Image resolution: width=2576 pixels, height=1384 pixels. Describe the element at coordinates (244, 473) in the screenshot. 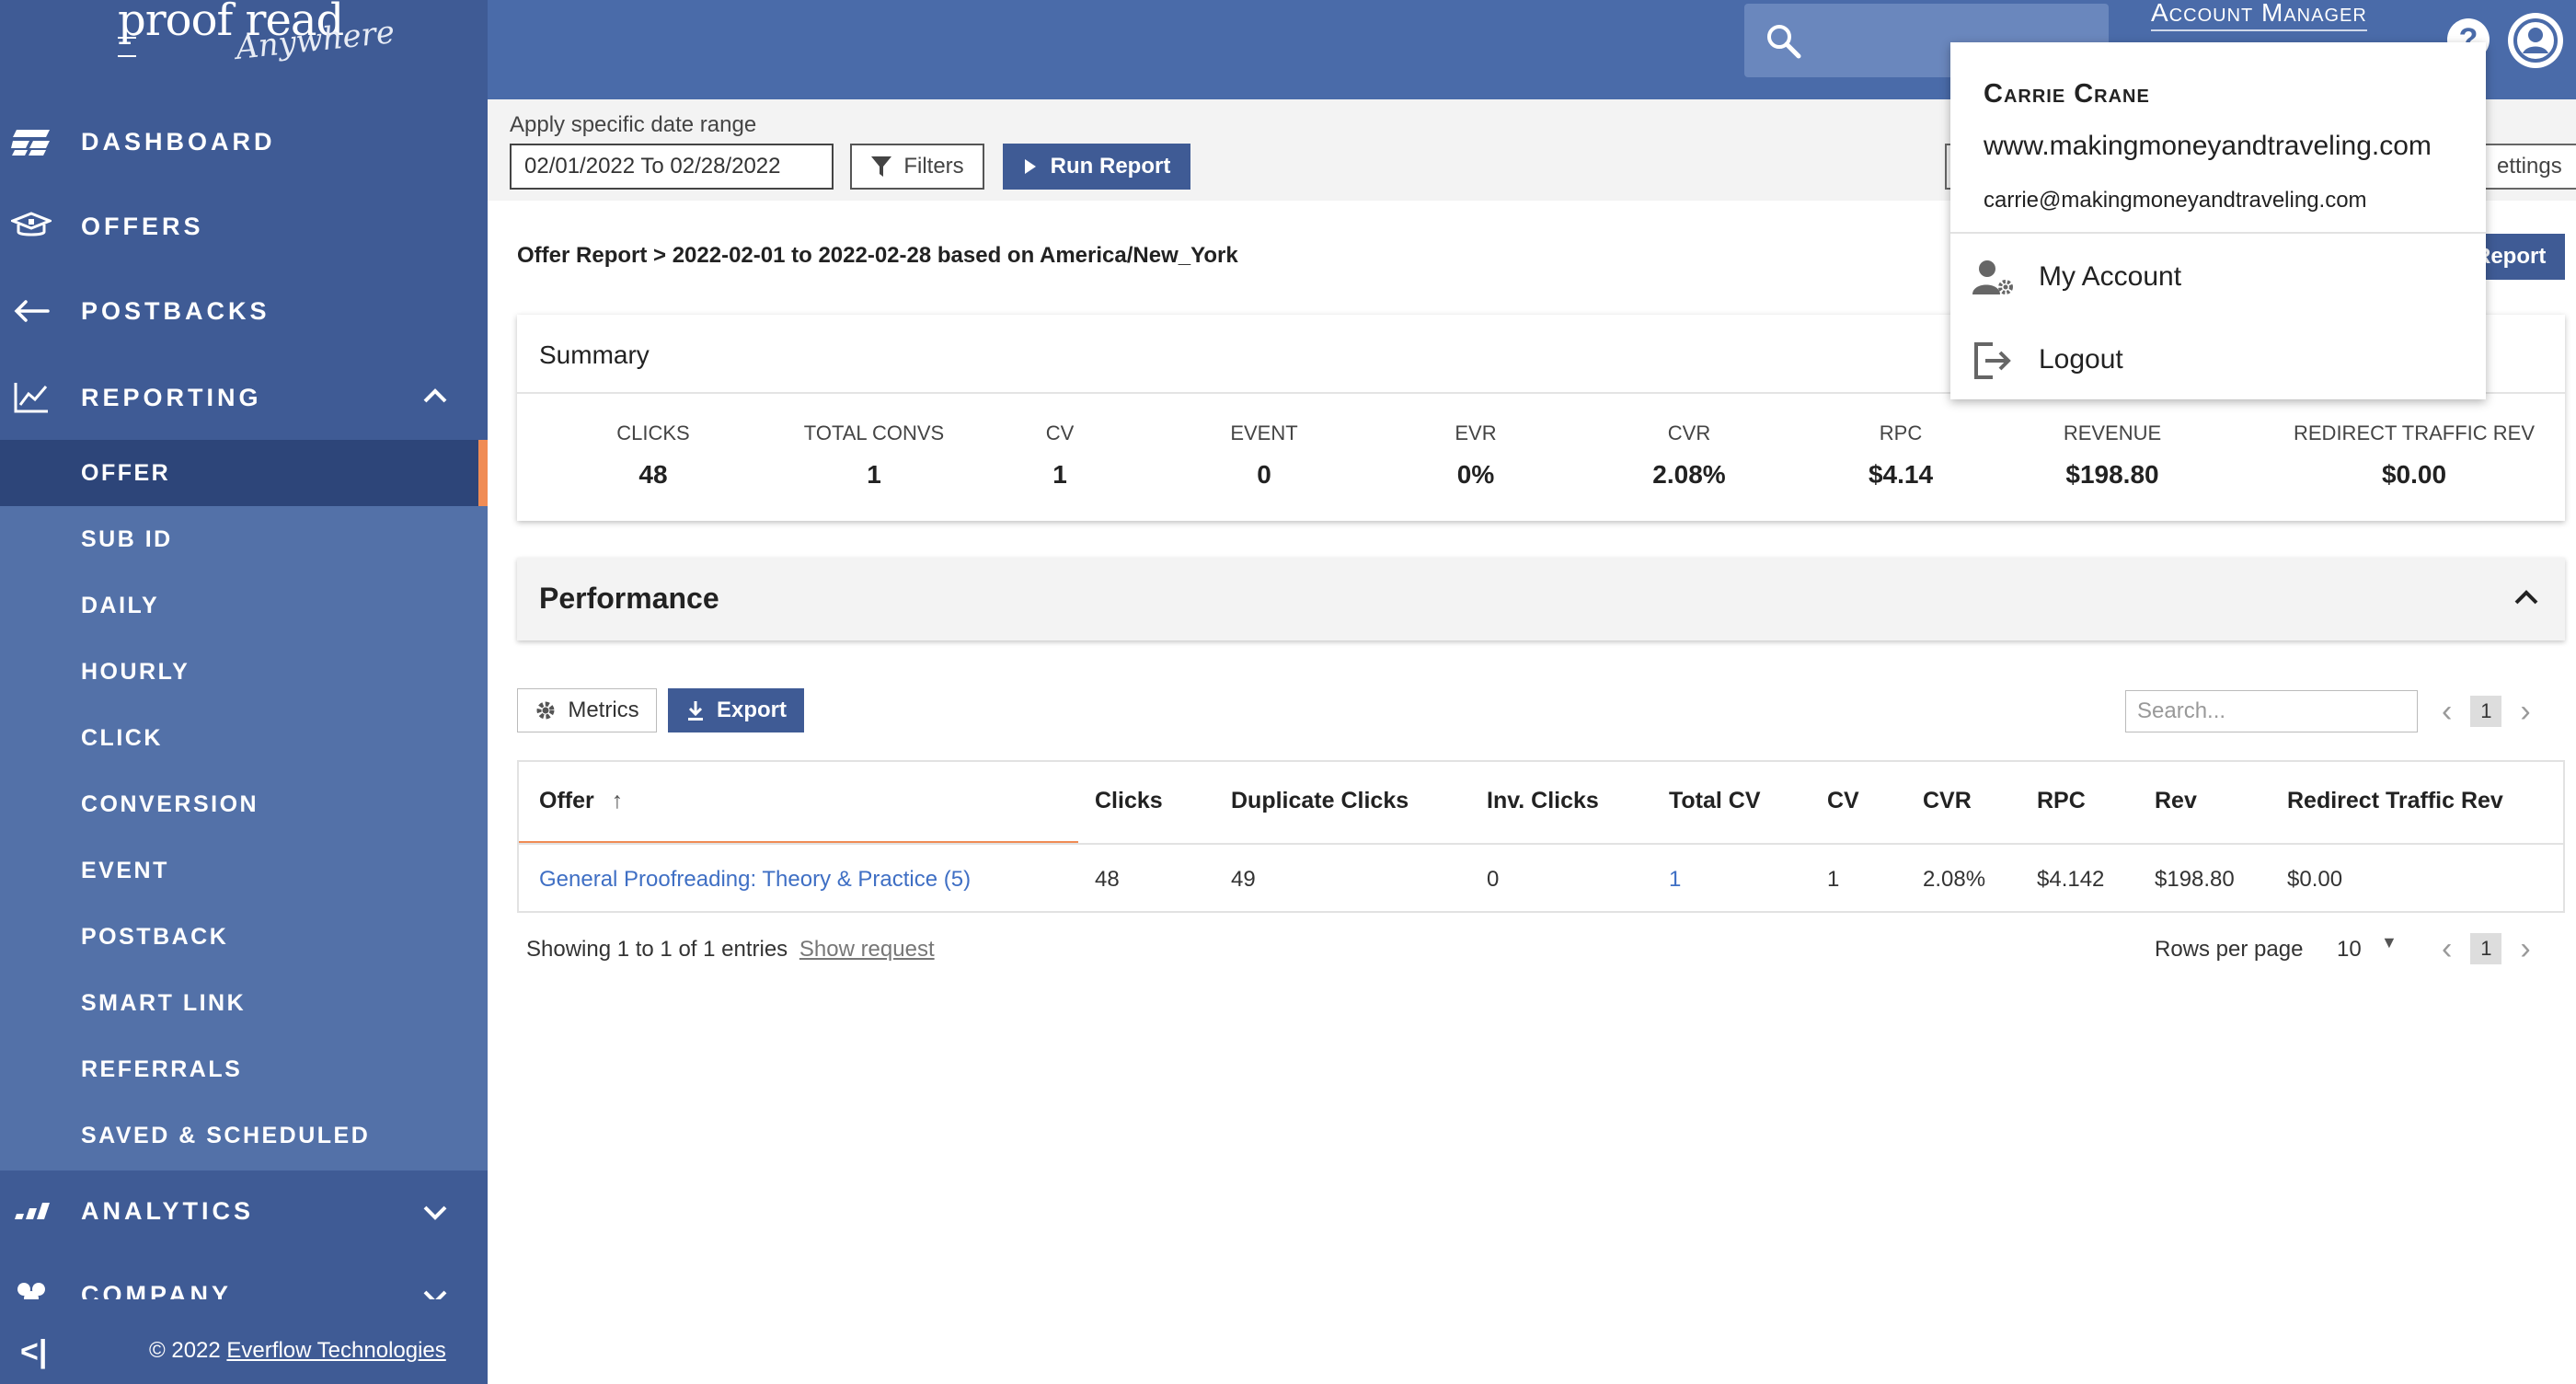

I see `sidebar-subitem-offer: OFFER` at that location.